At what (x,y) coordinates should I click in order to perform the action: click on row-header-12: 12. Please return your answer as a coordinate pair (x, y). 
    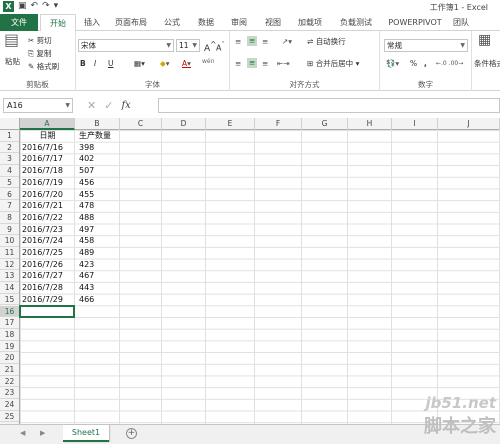
    Looking at the image, I should click on (9, 265).